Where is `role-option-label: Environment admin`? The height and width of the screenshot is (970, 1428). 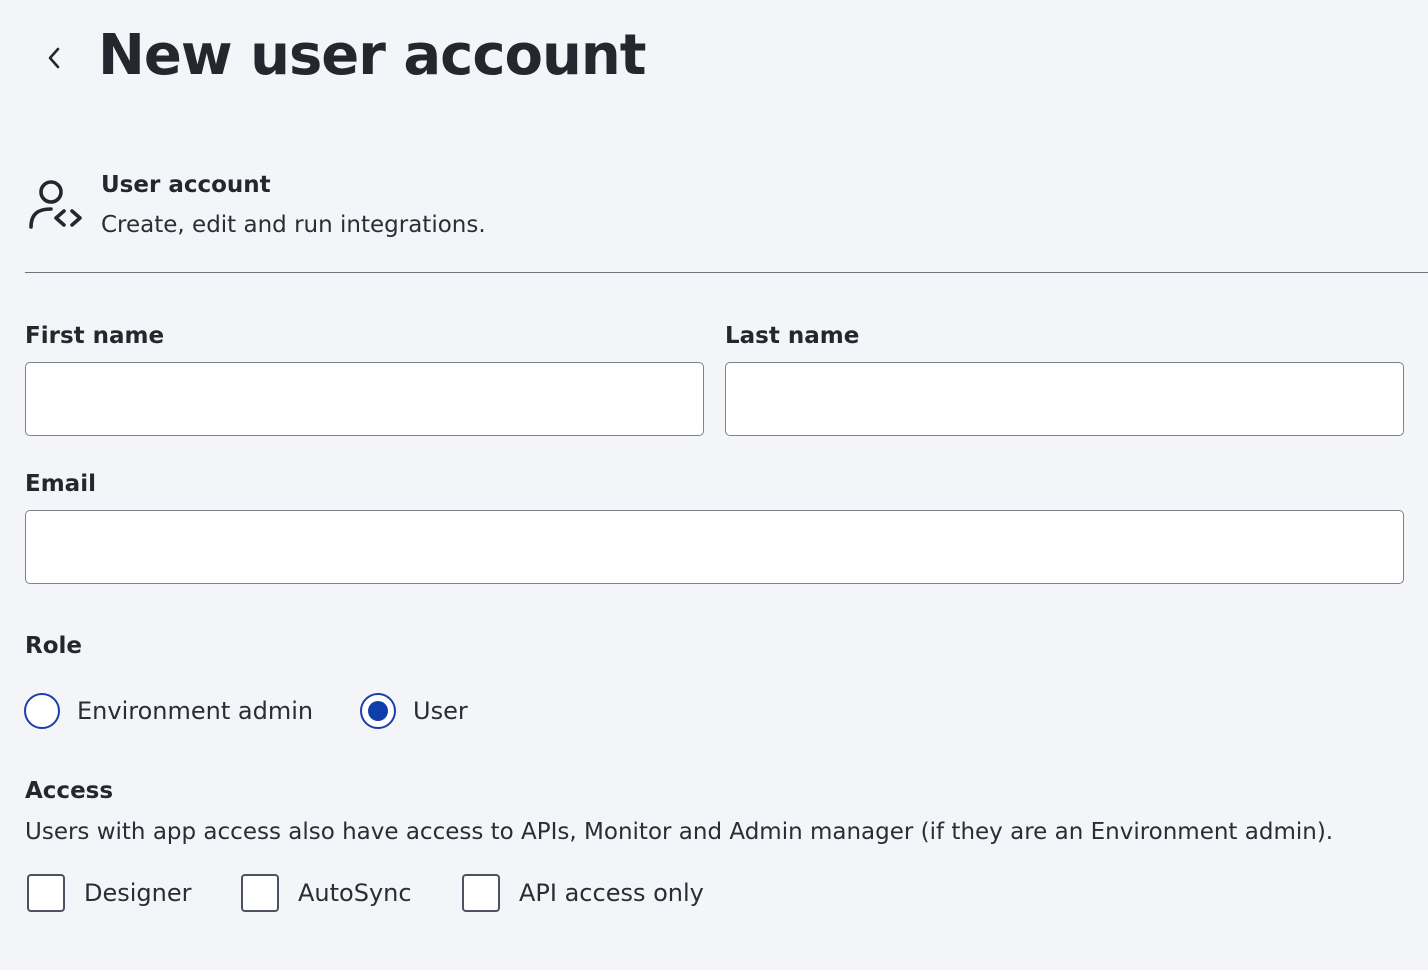
role-option-label: Environment admin is located at coordinates (195, 711).